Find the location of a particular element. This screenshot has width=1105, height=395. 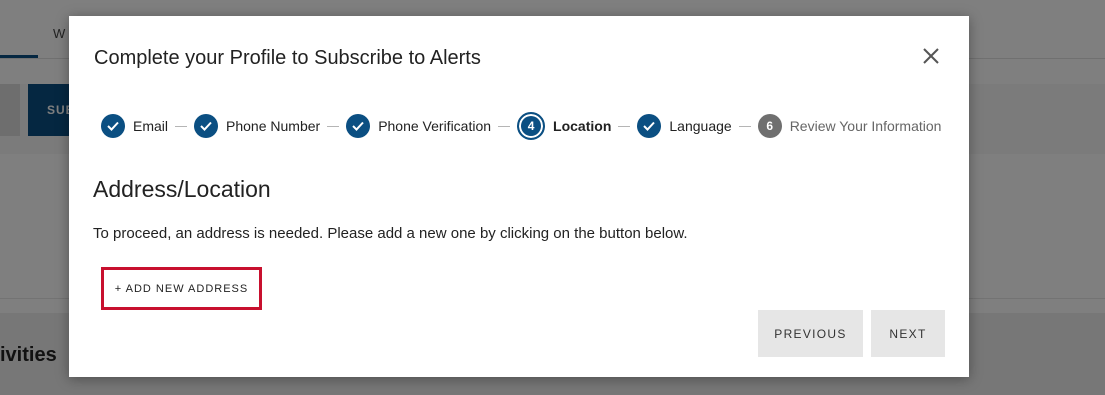

add-new-address-button: + ADD NEW ADDRESS is located at coordinates (181, 288).